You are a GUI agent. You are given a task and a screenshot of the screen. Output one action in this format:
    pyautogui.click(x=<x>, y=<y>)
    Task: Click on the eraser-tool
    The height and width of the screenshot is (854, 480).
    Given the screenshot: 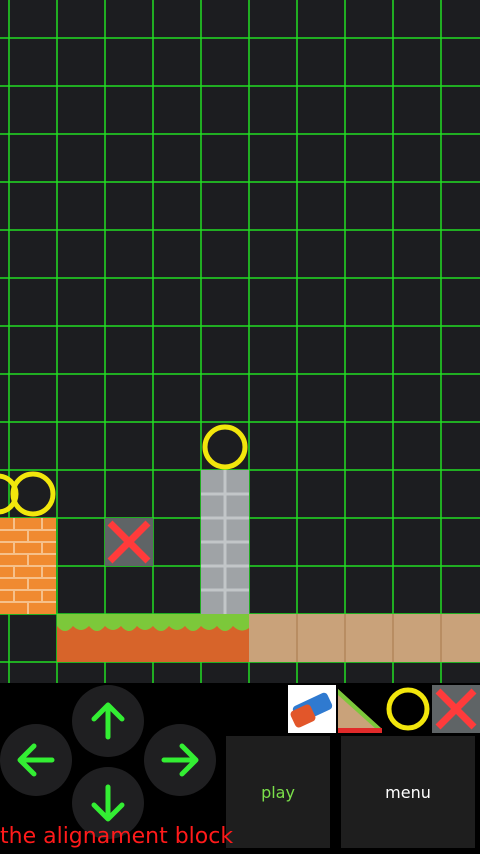 What is the action you would take?
    pyautogui.click(x=312, y=709)
    